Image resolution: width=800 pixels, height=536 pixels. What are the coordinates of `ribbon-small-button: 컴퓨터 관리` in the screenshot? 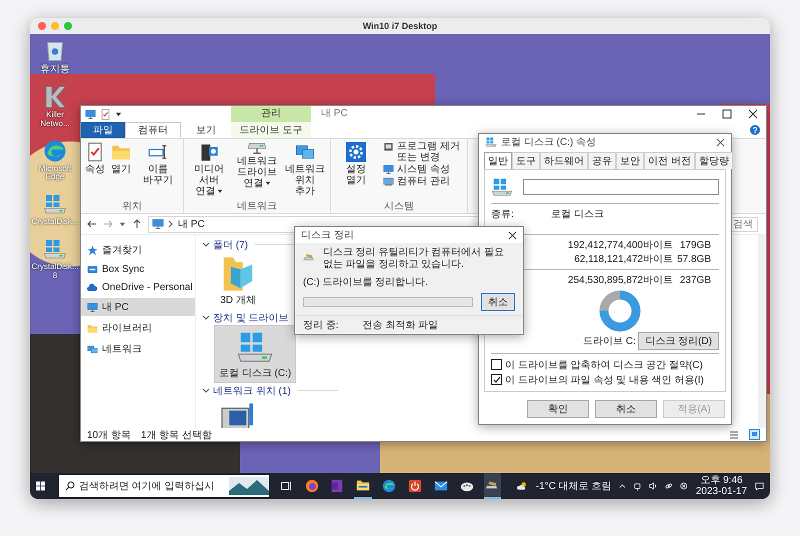 It's located at (423, 181).